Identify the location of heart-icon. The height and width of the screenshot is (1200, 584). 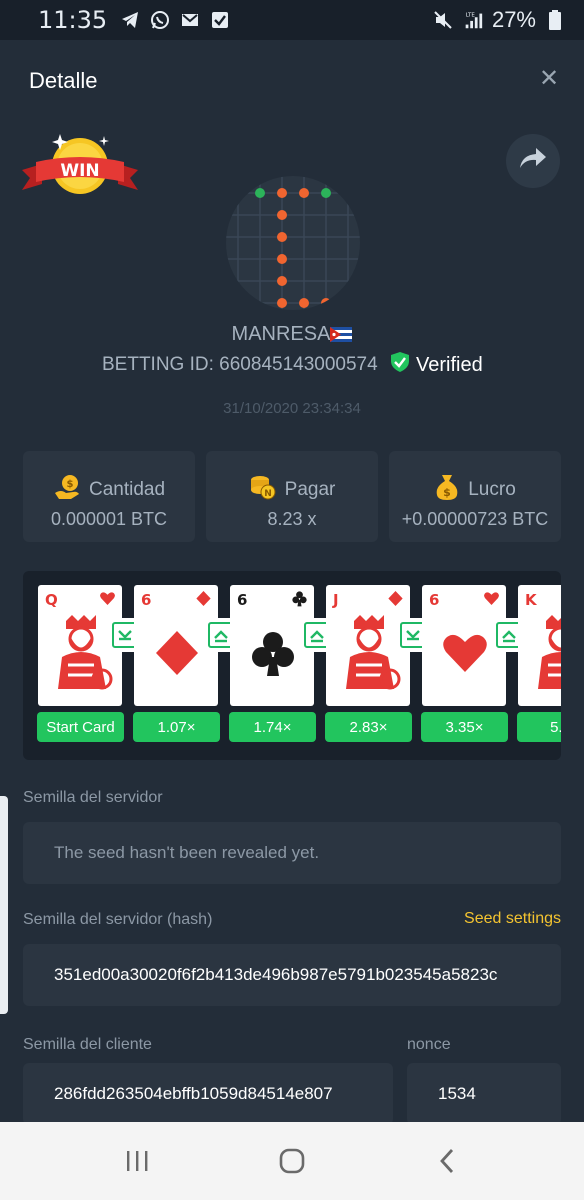
(465, 653).